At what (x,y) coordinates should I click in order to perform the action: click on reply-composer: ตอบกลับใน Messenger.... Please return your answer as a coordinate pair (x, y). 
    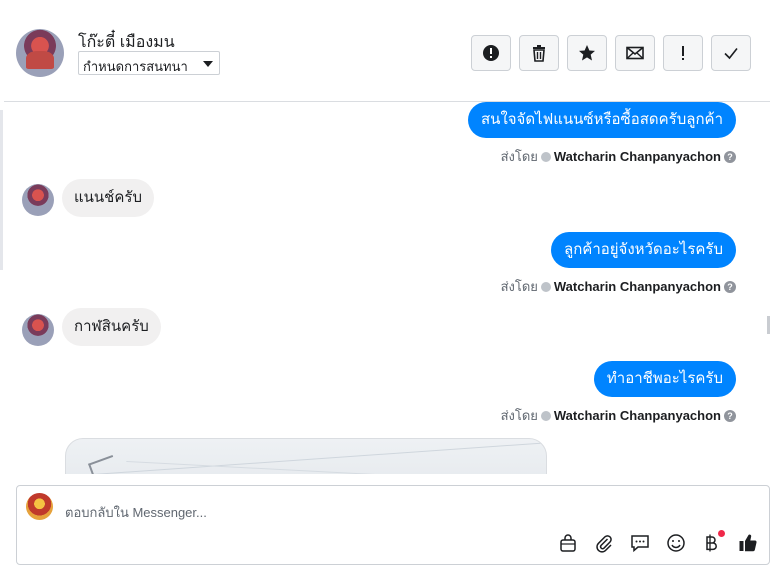
    Looking at the image, I should click on (393, 525).